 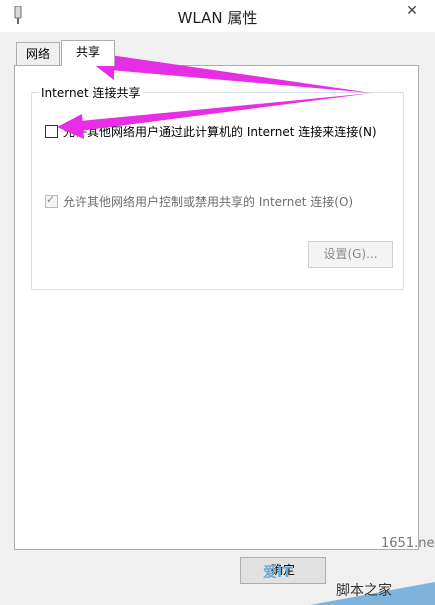 What do you see at coordinates (38, 53) in the screenshot?
I see `tab-network: 网络` at bounding box center [38, 53].